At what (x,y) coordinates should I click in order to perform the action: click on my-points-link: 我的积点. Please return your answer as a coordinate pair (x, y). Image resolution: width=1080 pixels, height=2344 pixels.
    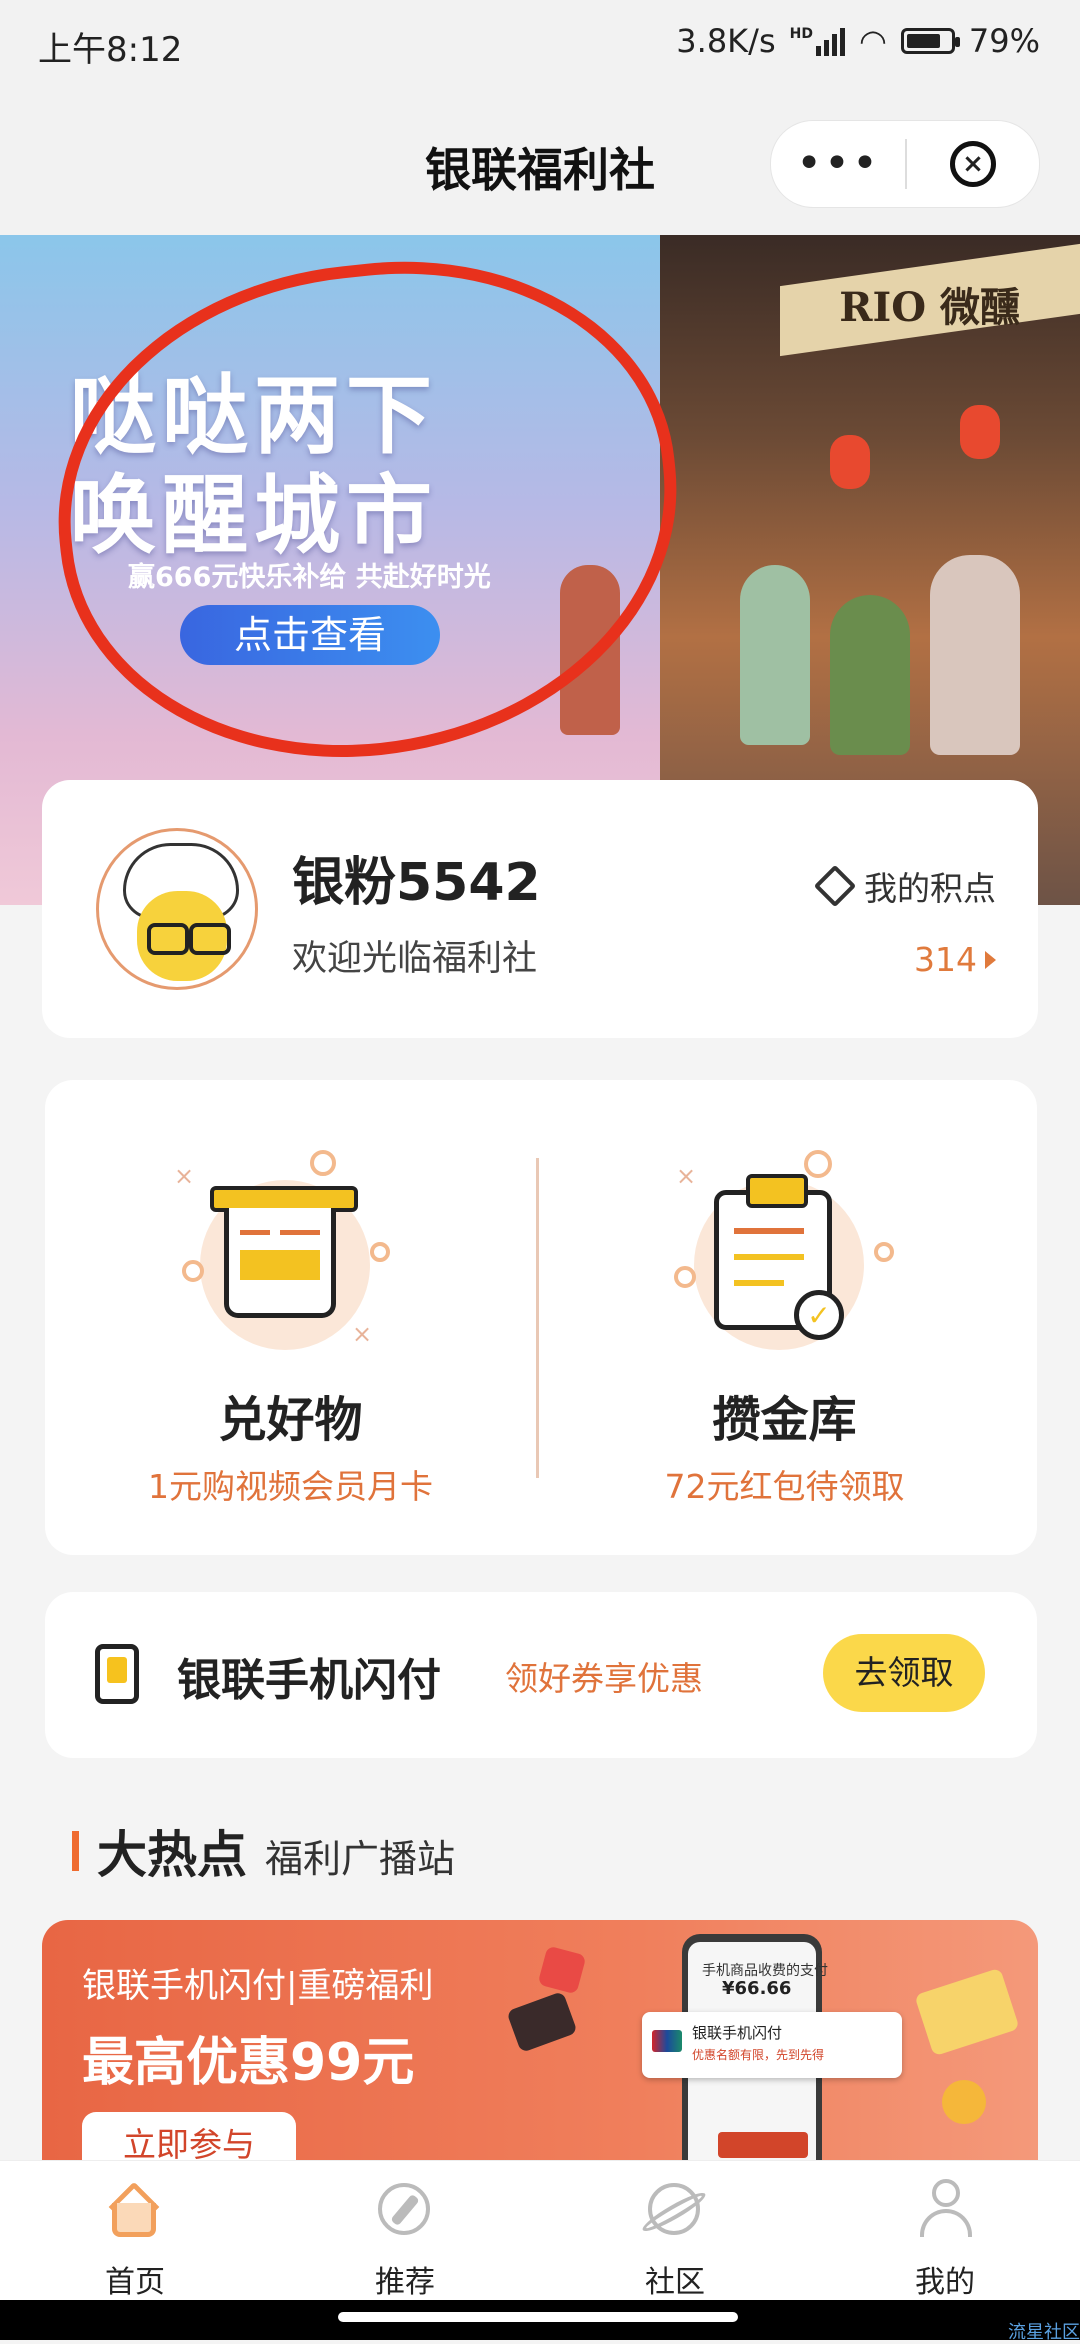
    Looking at the image, I should click on (904, 886).